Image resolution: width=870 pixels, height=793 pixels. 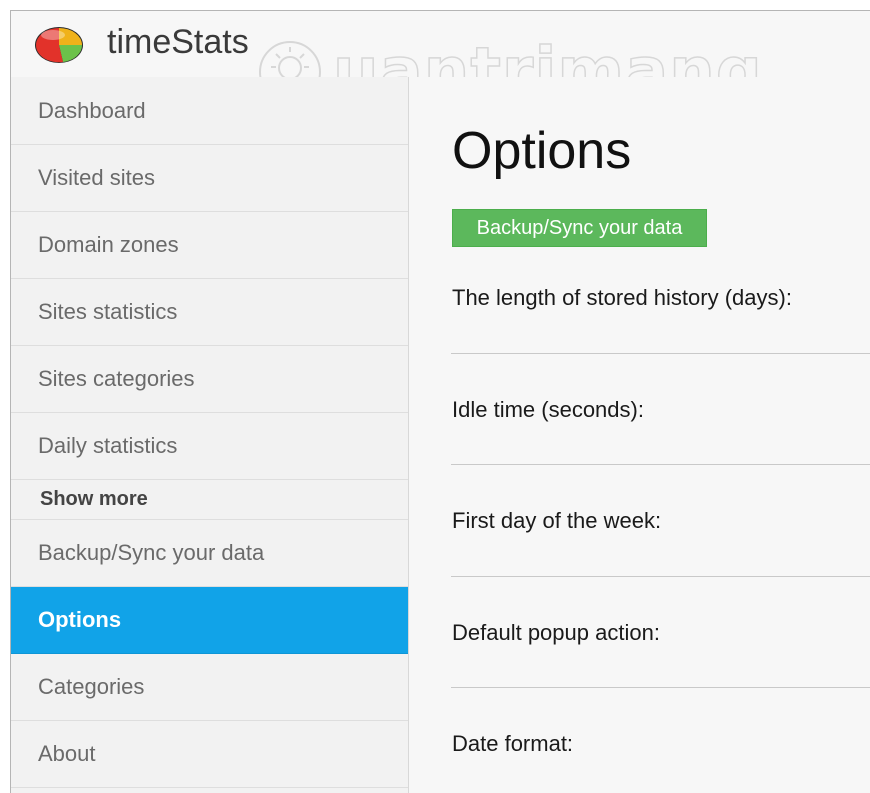 I want to click on sidebar-item-sites-statistics: Sites statistics, so click(x=209, y=312).